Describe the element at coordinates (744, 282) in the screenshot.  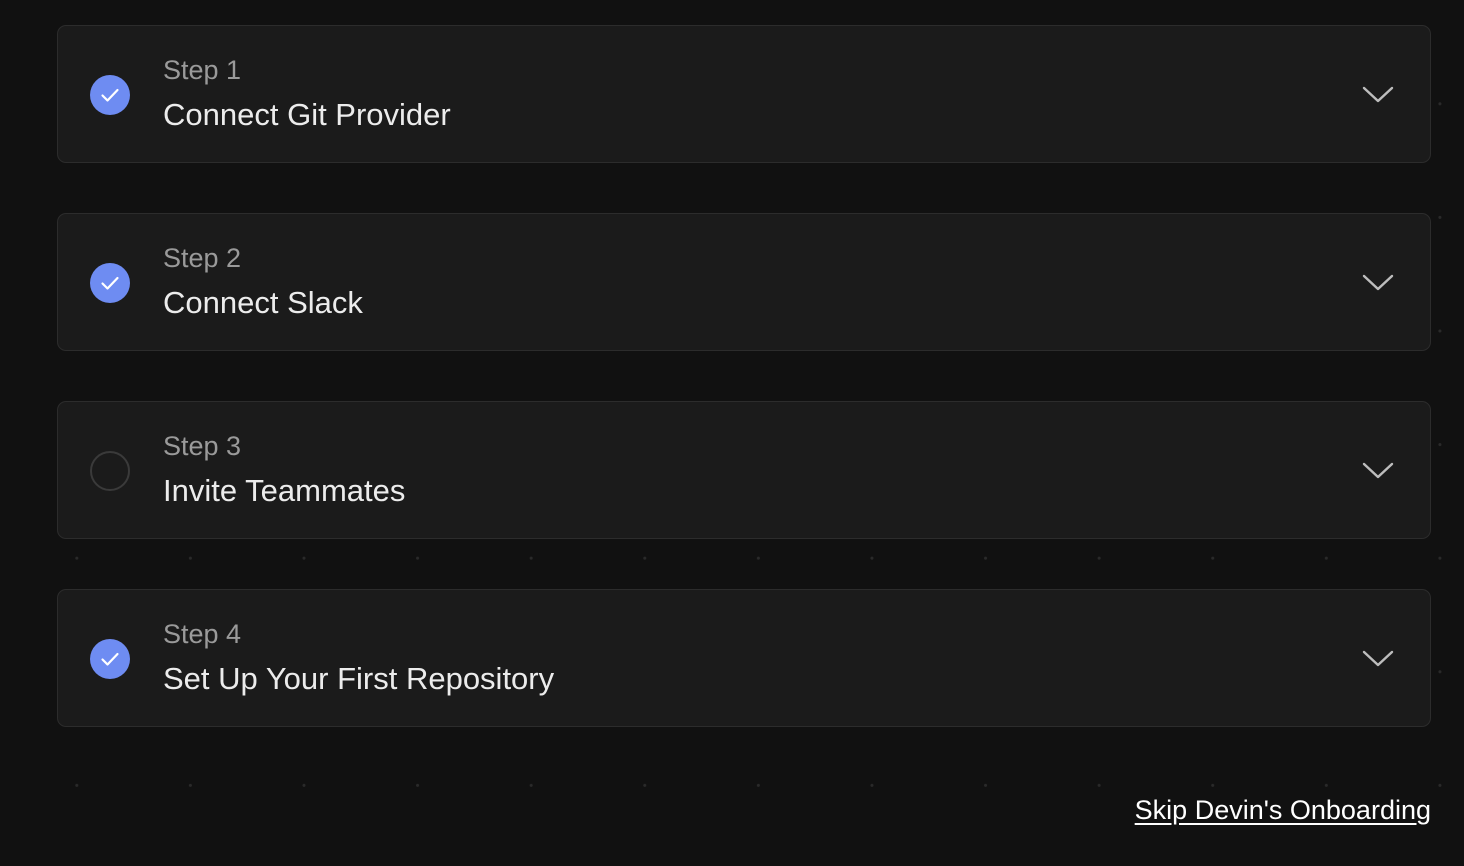
I see `step-card-connect-slack: Step 2 Connect Slack` at that location.